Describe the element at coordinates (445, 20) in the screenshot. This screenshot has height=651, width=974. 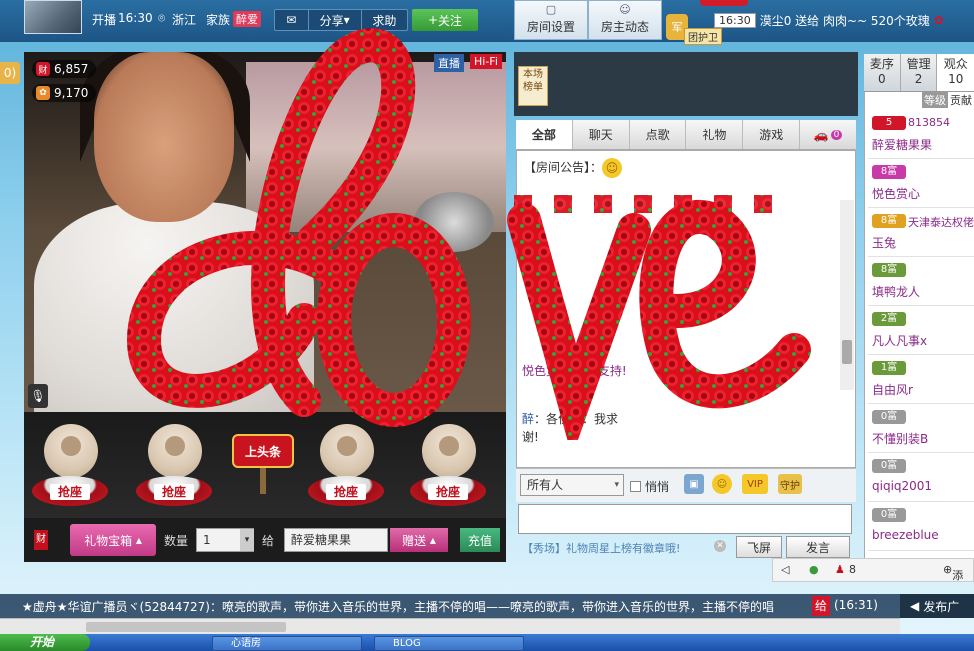
I see `follow-button: + 关注` at that location.